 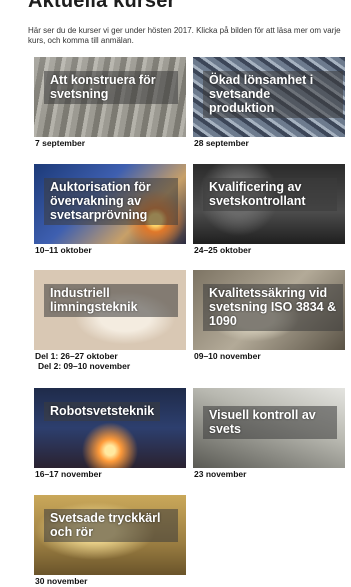 I want to click on course-title: Att konstruera för svetsning, so click(x=111, y=87).